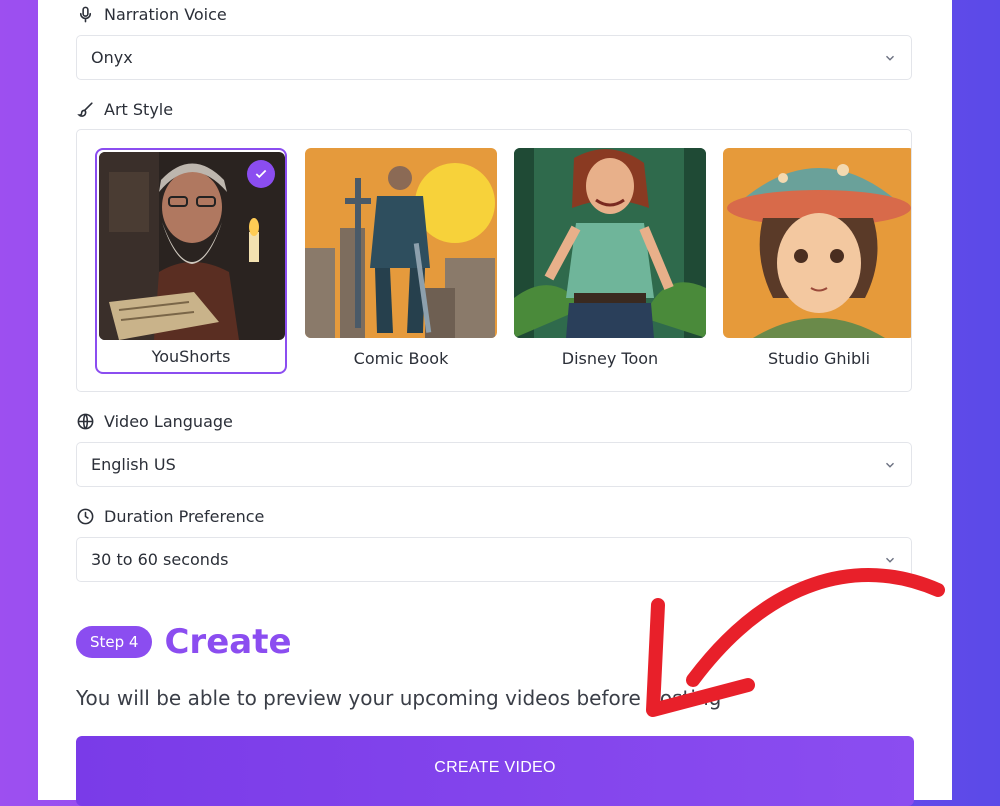  What do you see at coordinates (495, 771) in the screenshot?
I see `create-video-button: CREATE VIDEO` at bounding box center [495, 771].